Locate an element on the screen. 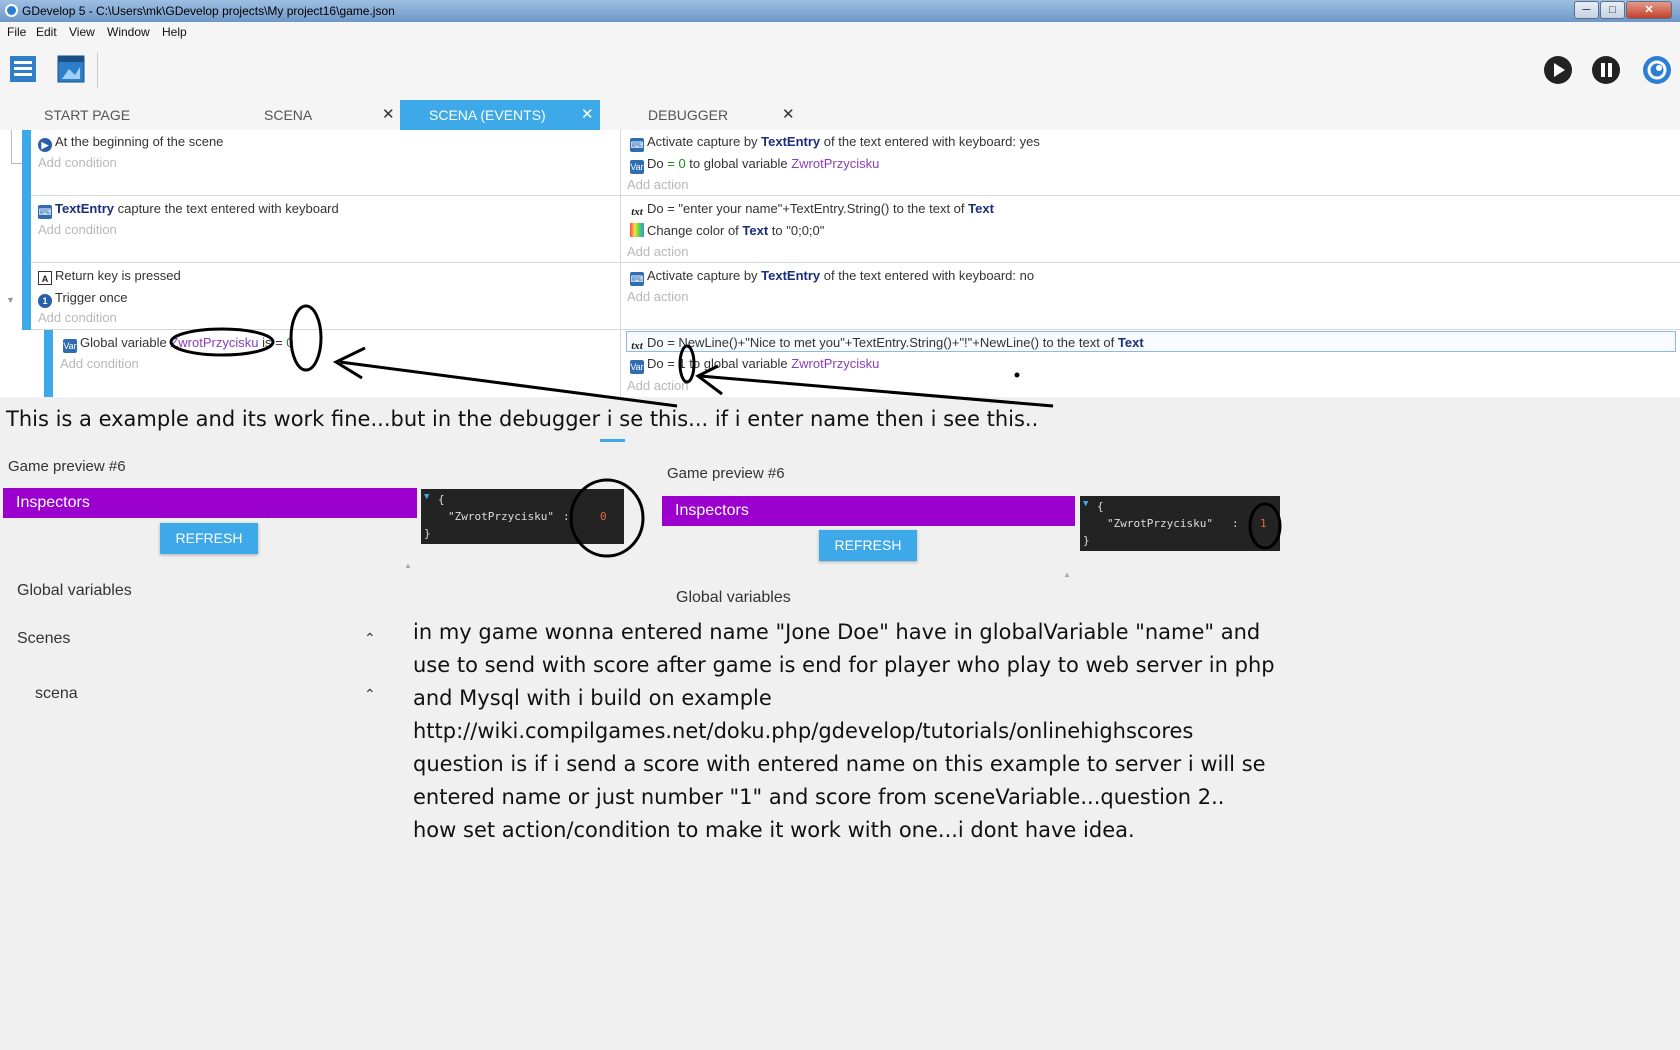 This screenshot has width=1680, height=1050. annotation-arrow-head is located at coordinates (709, 380).